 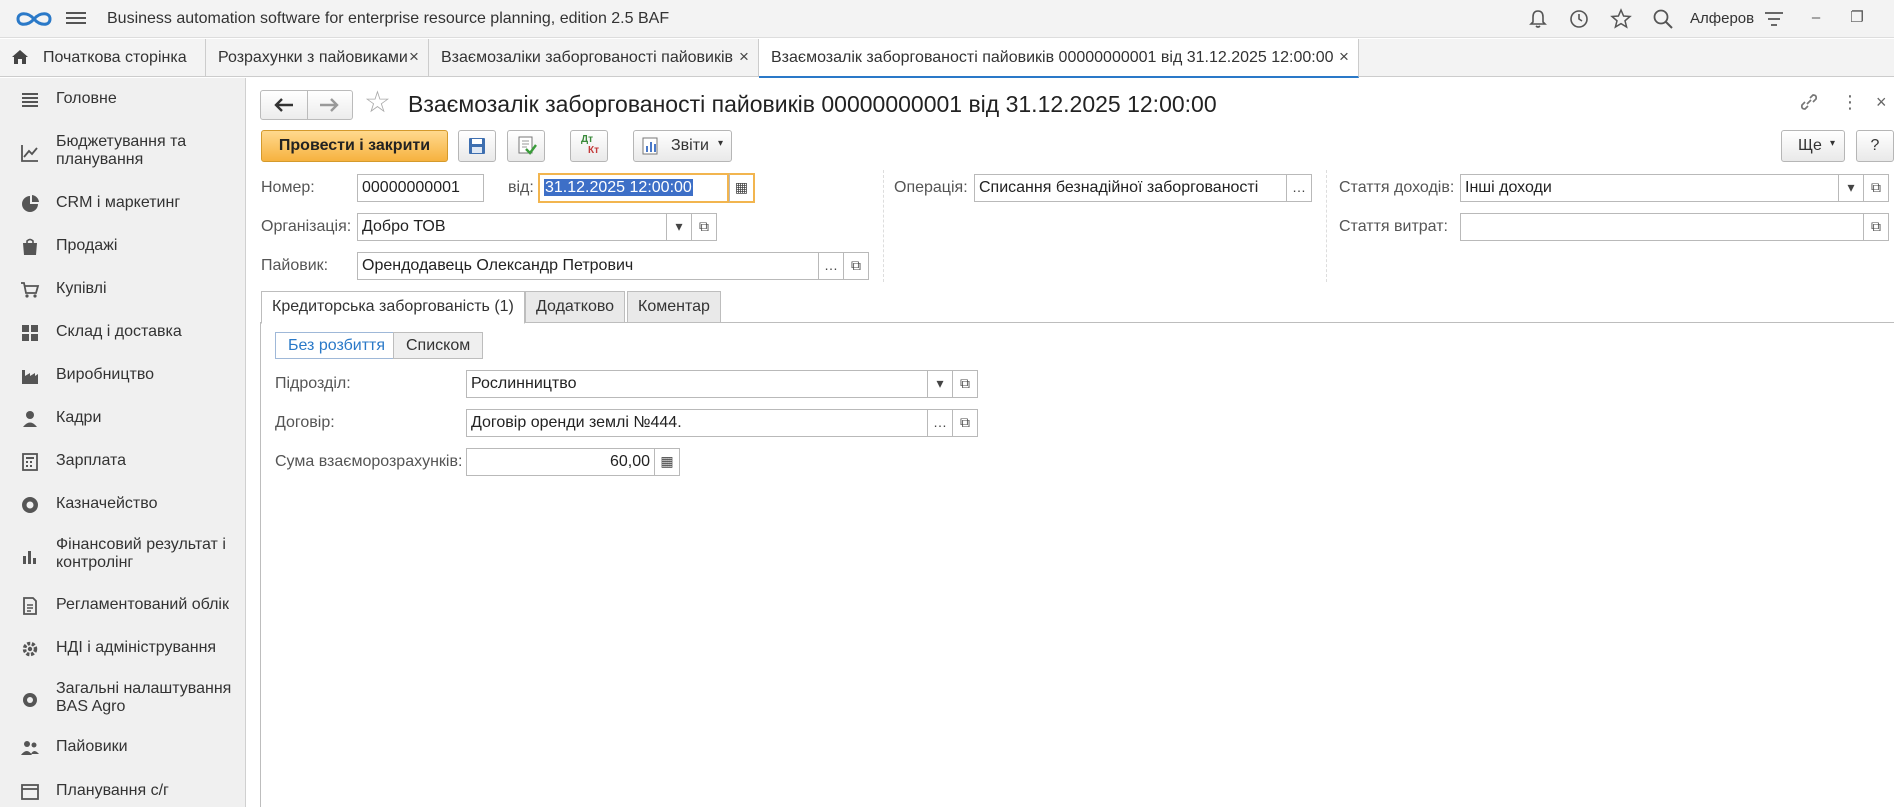 What do you see at coordinates (122, 700) in the screenshot?
I see `sidebar-item-agro-settings: Загальні налаштування BAS Agro` at bounding box center [122, 700].